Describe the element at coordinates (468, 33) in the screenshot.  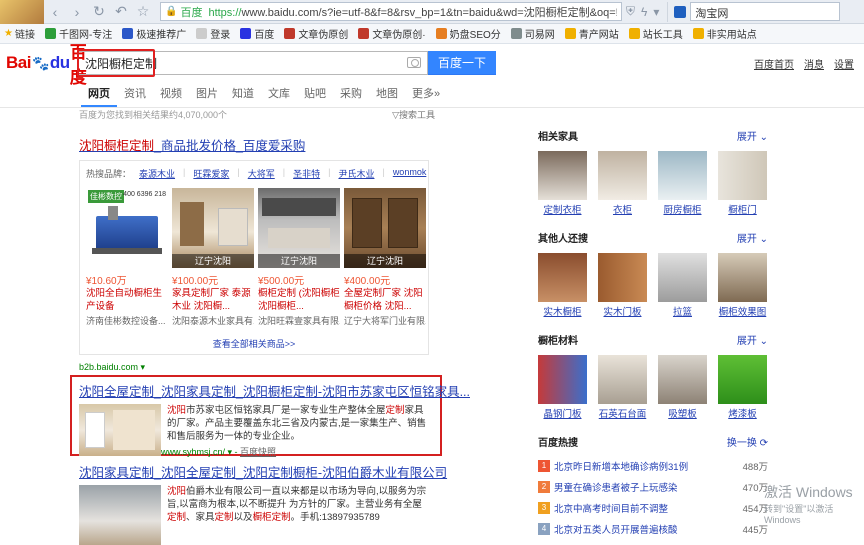
I see `bookmark-item: 奶盘SEO分` at that location.